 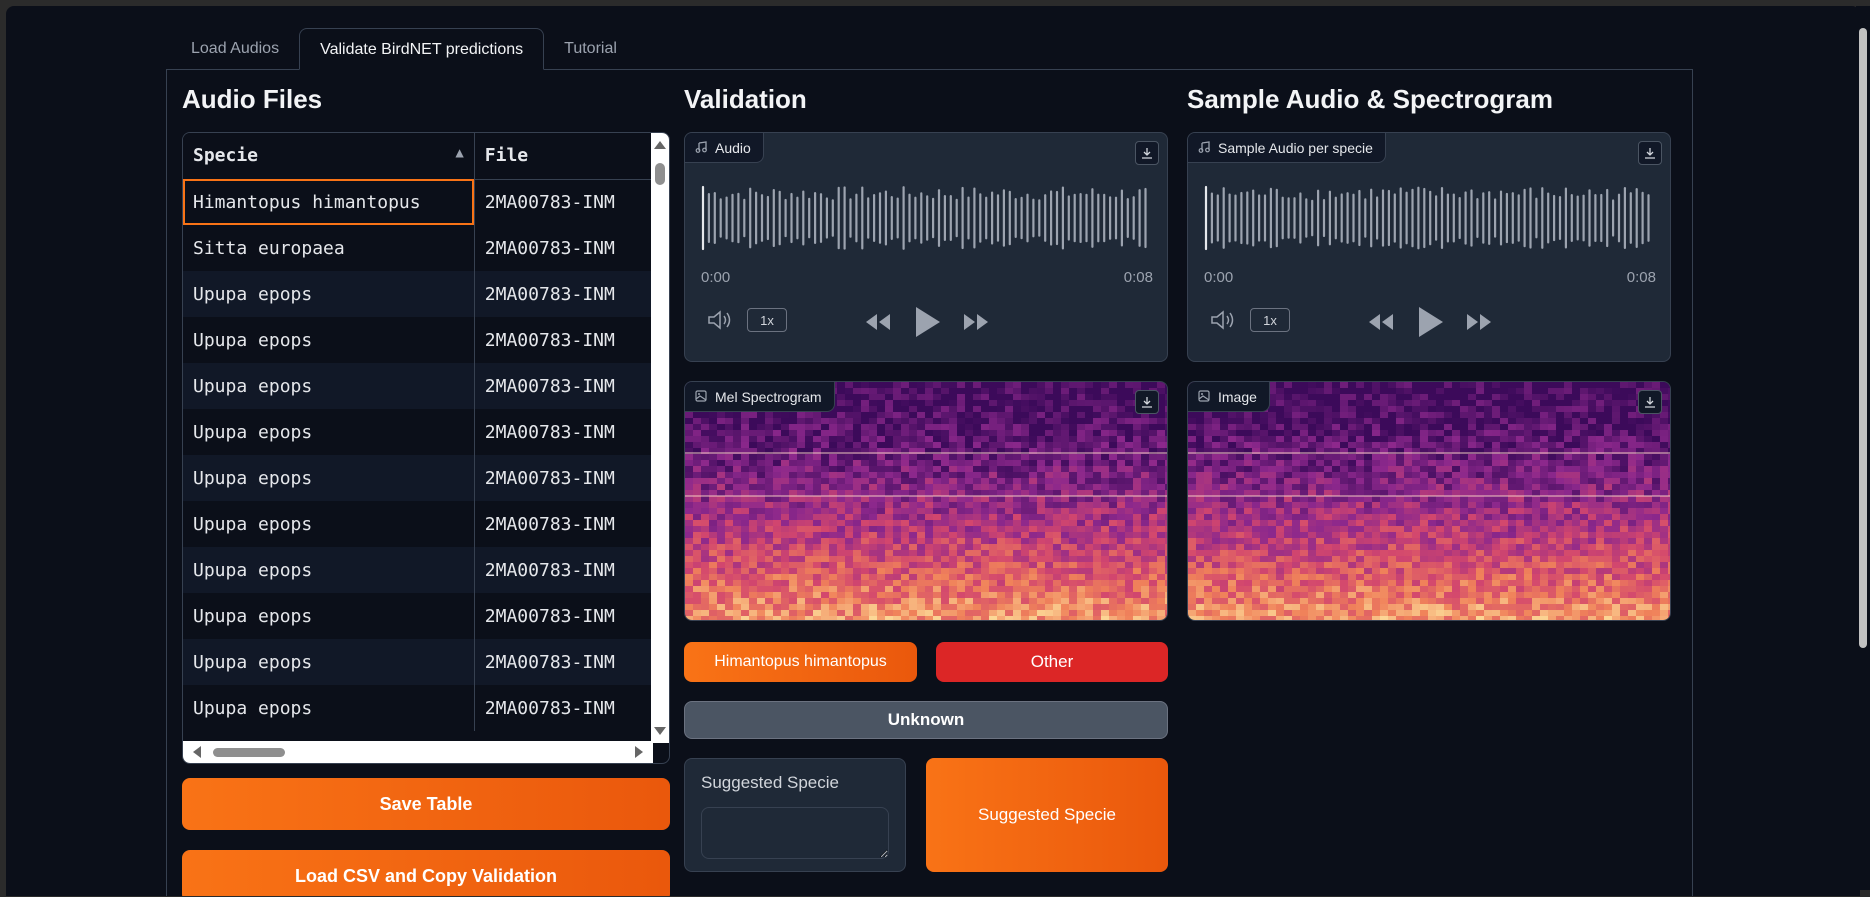 What do you see at coordinates (1430, 218) in the screenshot?
I see `sample-audio-waveform` at bounding box center [1430, 218].